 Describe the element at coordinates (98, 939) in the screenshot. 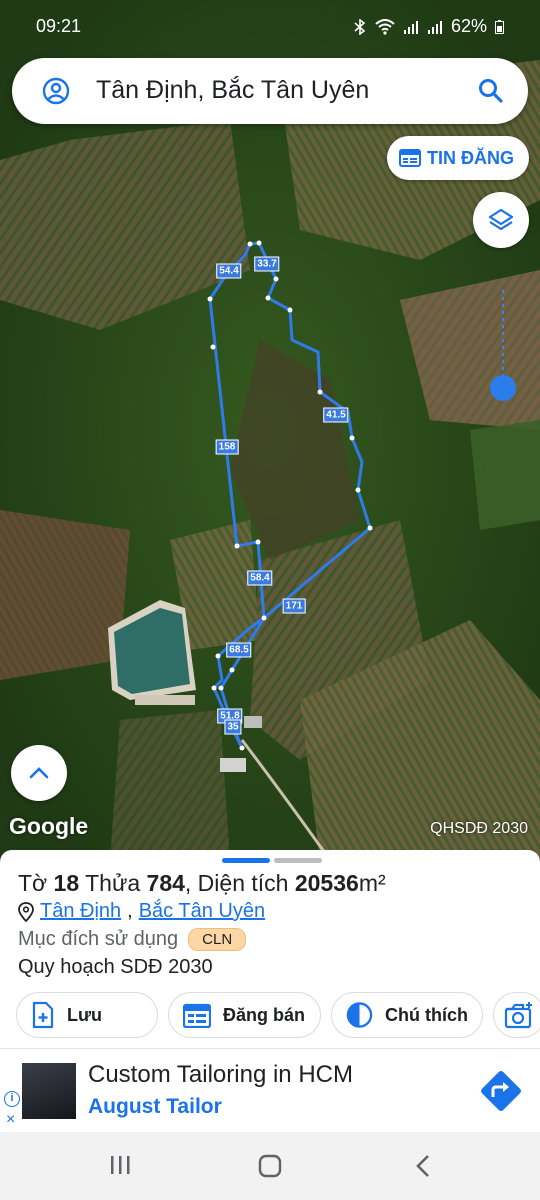

I see `land-usage-label: Mục đích sử dụng` at that location.